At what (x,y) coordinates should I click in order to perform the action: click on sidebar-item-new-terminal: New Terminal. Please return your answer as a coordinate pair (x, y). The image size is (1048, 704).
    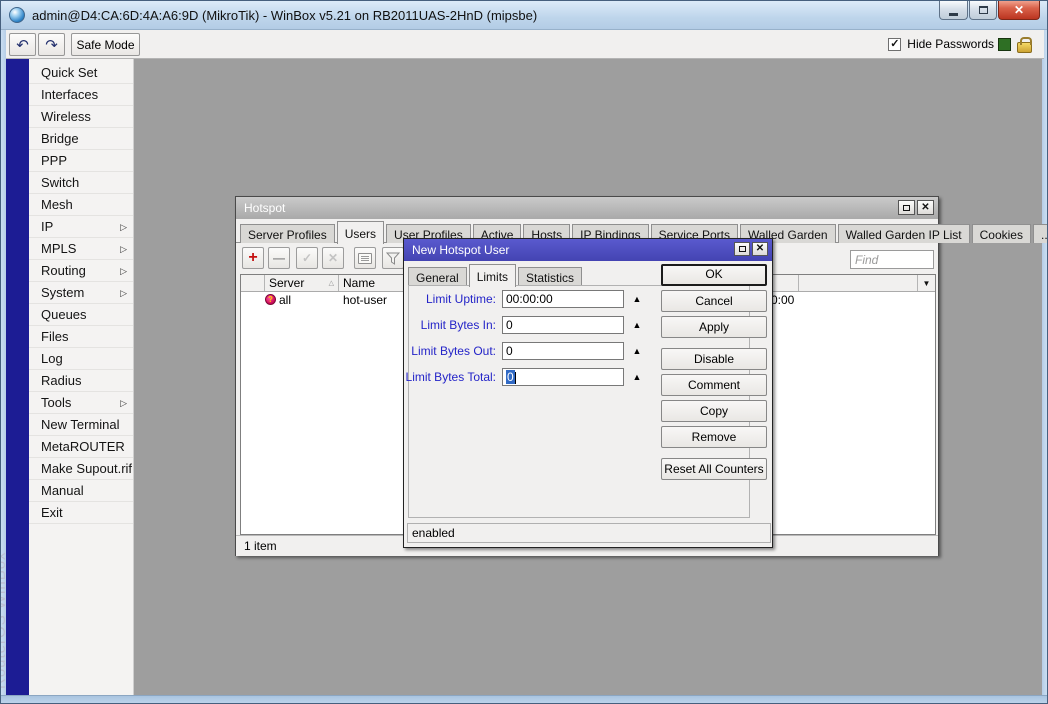
    Looking at the image, I should click on (81, 425).